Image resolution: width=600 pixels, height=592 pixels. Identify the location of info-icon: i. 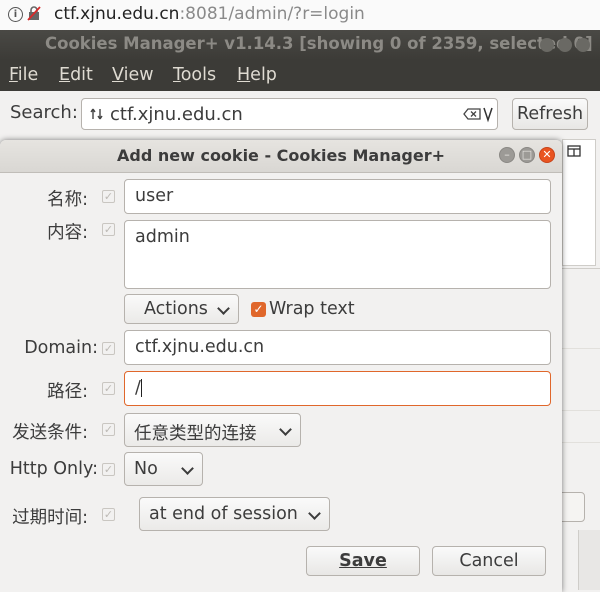
(15, 14).